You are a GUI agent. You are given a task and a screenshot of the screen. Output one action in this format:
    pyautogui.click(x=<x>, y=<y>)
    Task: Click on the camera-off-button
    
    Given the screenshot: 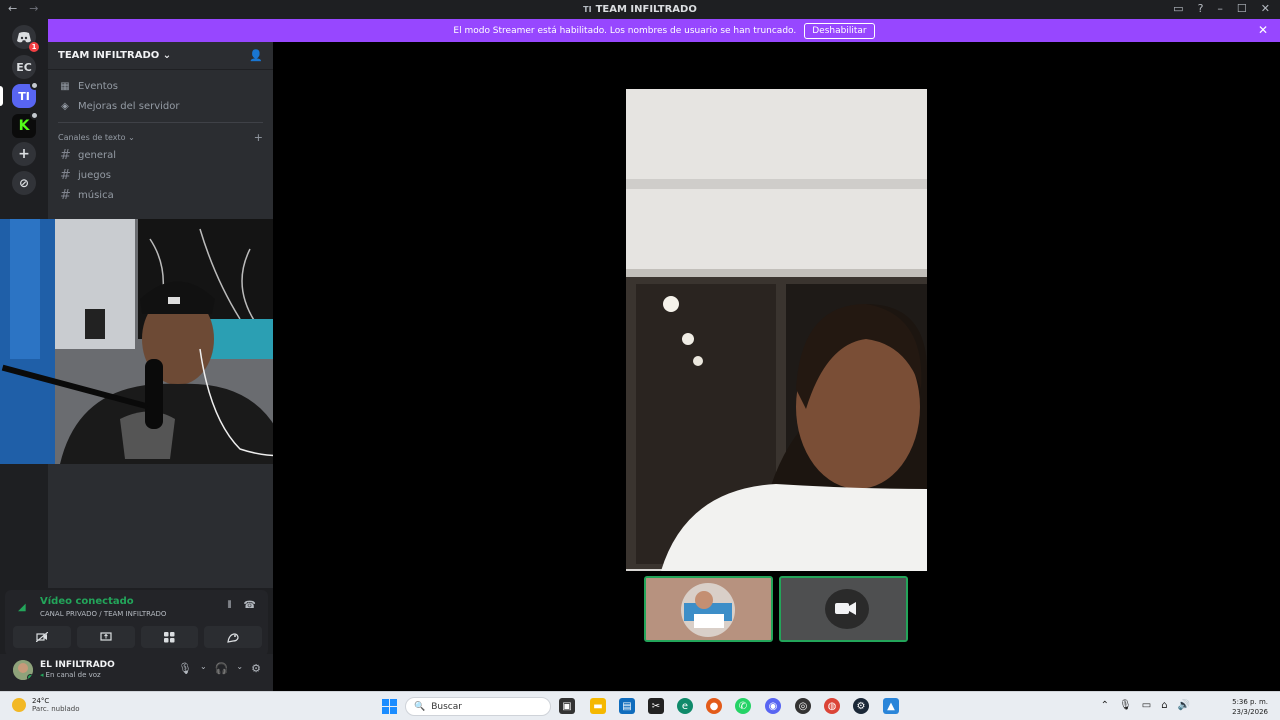 What is the action you would take?
    pyautogui.click(x=42, y=637)
    